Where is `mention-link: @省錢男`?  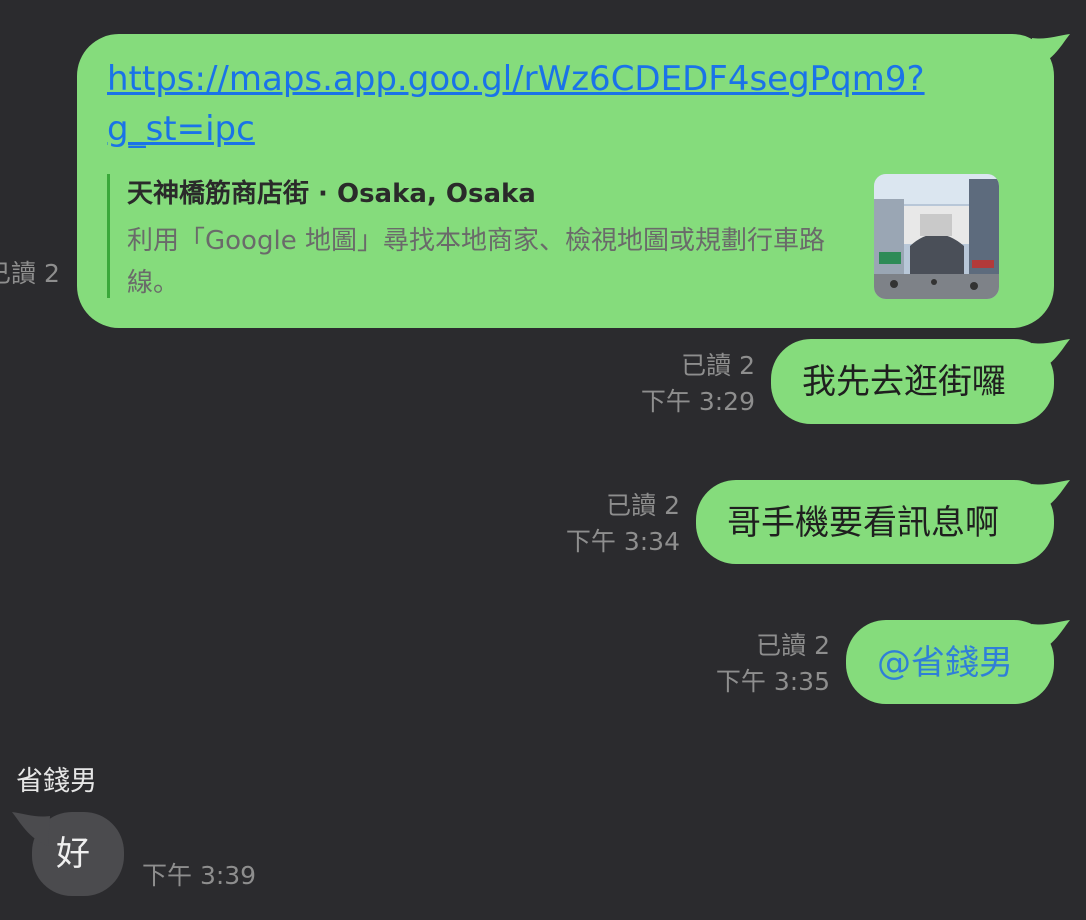 mention-link: @省錢男 is located at coordinates (945, 663).